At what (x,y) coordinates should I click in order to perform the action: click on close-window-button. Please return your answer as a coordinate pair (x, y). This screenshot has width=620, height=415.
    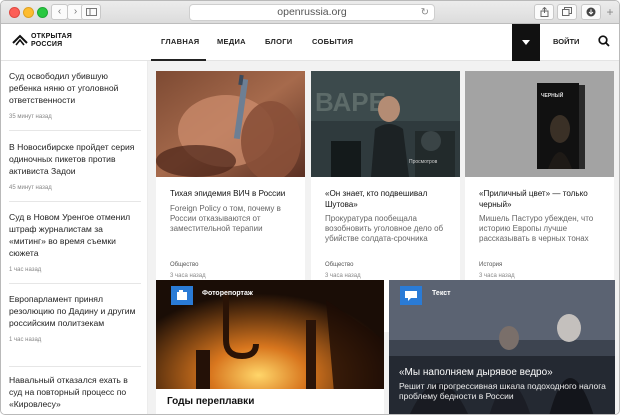
    Looking at the image, I should click on (14, 12).